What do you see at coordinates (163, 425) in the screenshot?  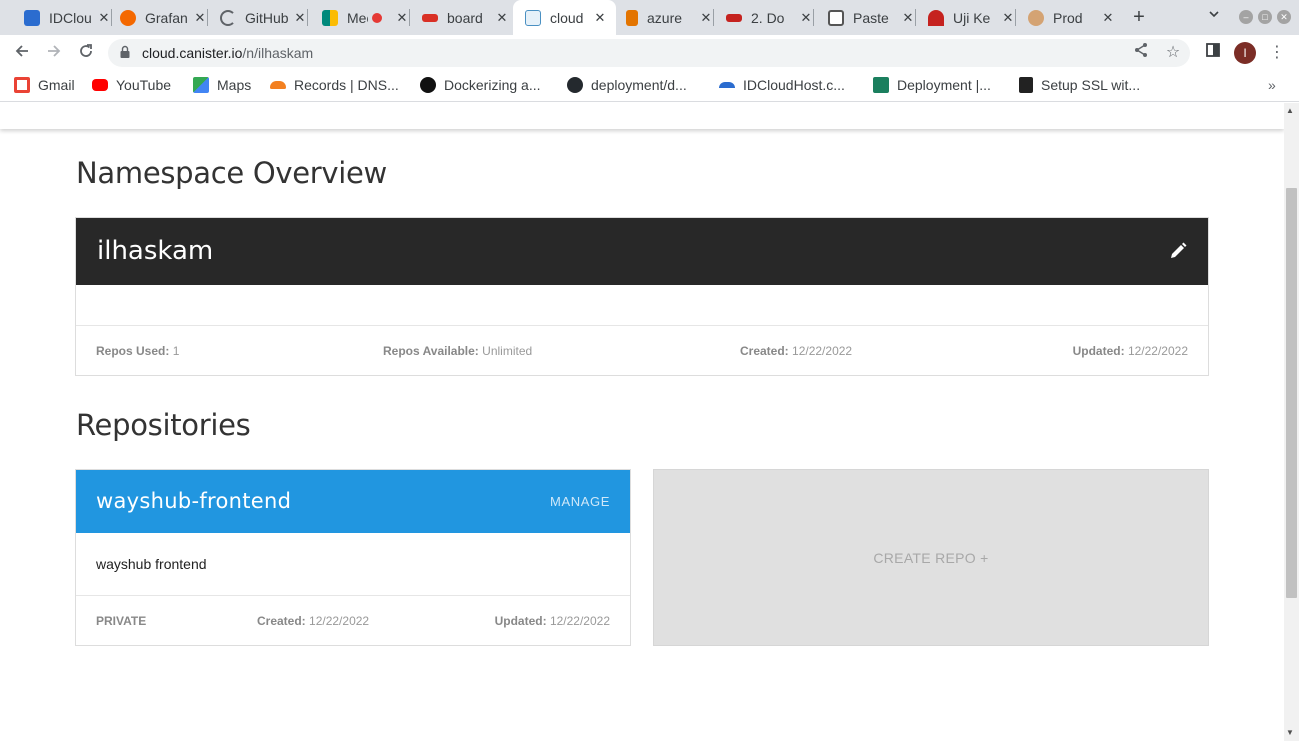 I see `repositories-title: Repositories` at bounding box center [163, 425].